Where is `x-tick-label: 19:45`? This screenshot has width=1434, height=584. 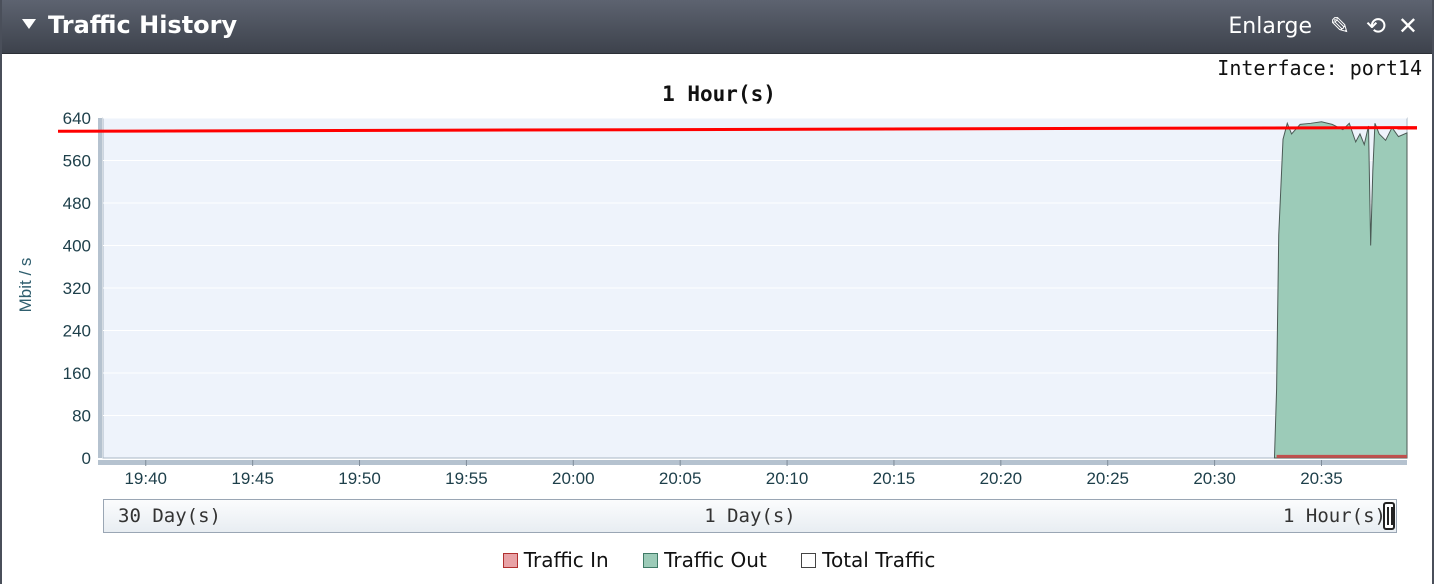
x-tick-label: 19:45 is located at coordinates (252, 478).